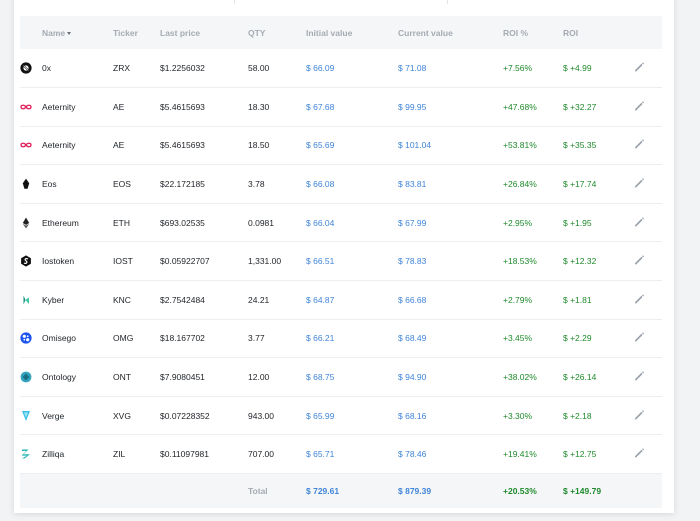 This screenshot has width=700, height=521. Describe the element at coordinates (520, 106) in the screenshot. I see `coin-roi-pct: +47.68%` at that location.